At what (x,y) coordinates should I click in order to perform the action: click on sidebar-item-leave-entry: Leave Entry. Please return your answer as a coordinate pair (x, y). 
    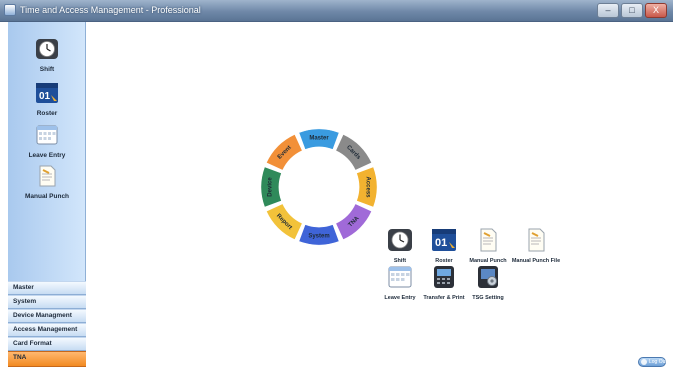
    Looking at the image, I should click on (47, 141).